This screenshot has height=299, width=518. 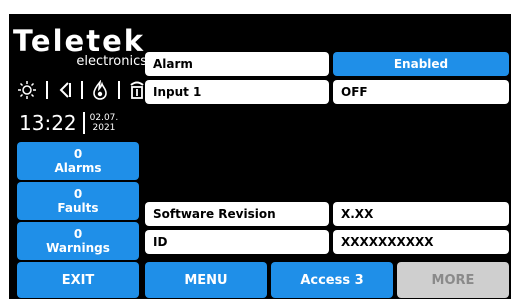 What do you see at coordinates (421, 214) in the screenshot?
I see `row-software-revision-value: X.XX` at bounding box center [421, 214].